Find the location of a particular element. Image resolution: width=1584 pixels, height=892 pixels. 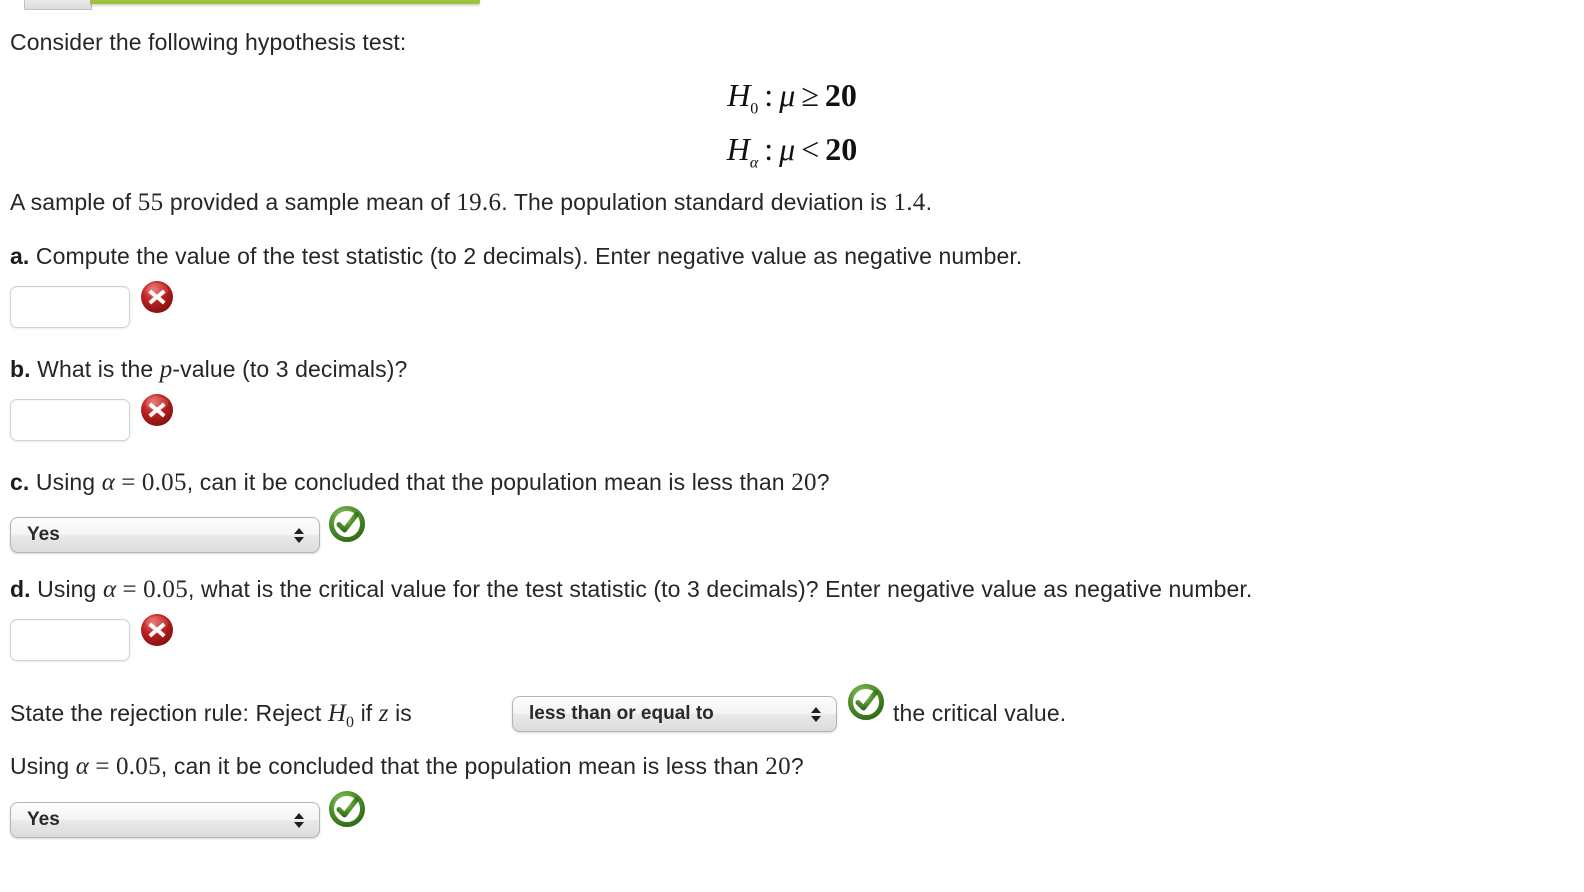

final-select-value: Yes is located at coordinates (43, 819).